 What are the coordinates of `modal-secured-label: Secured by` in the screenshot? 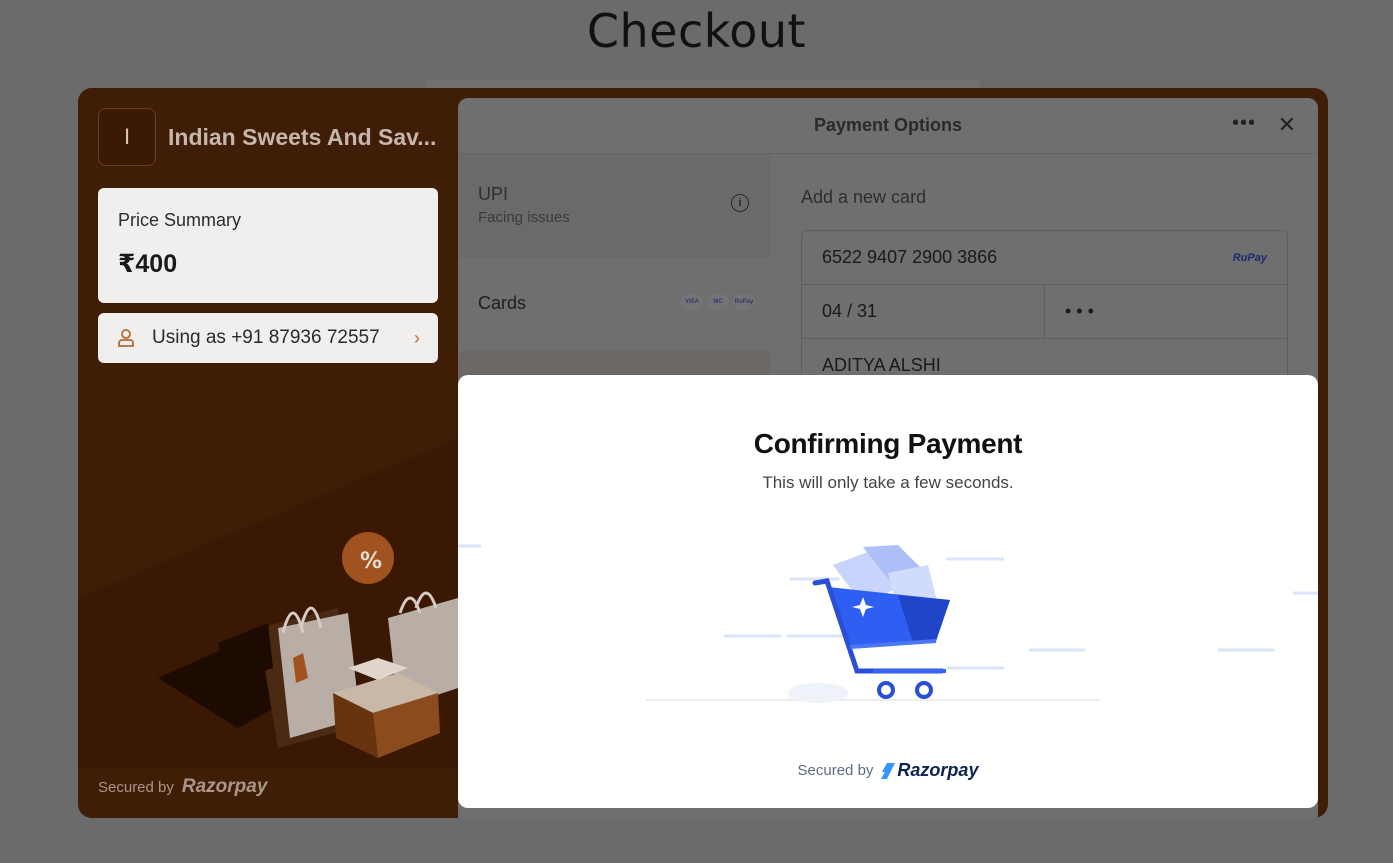 It's located at (835, 770).